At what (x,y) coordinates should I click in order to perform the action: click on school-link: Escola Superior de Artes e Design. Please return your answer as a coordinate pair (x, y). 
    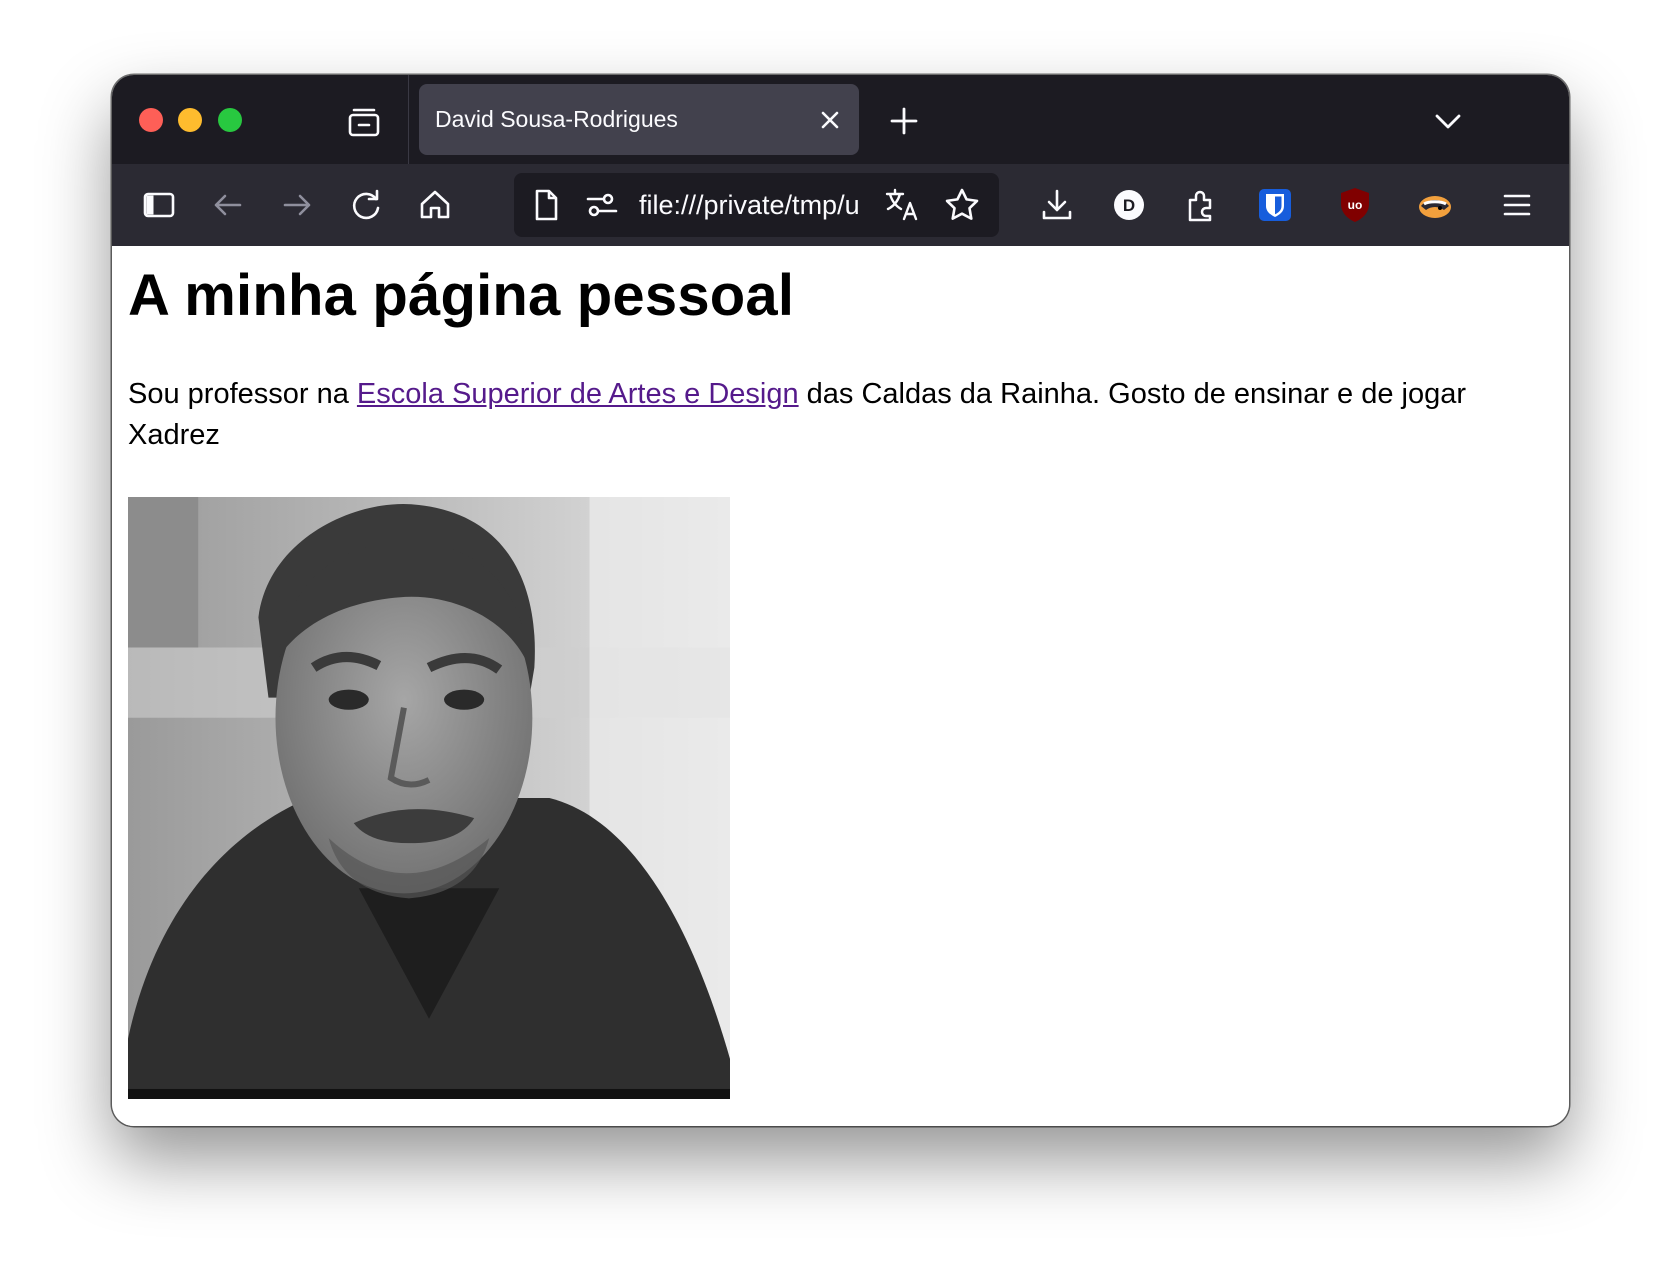
    Looking at the image, I should click on (578, 394).